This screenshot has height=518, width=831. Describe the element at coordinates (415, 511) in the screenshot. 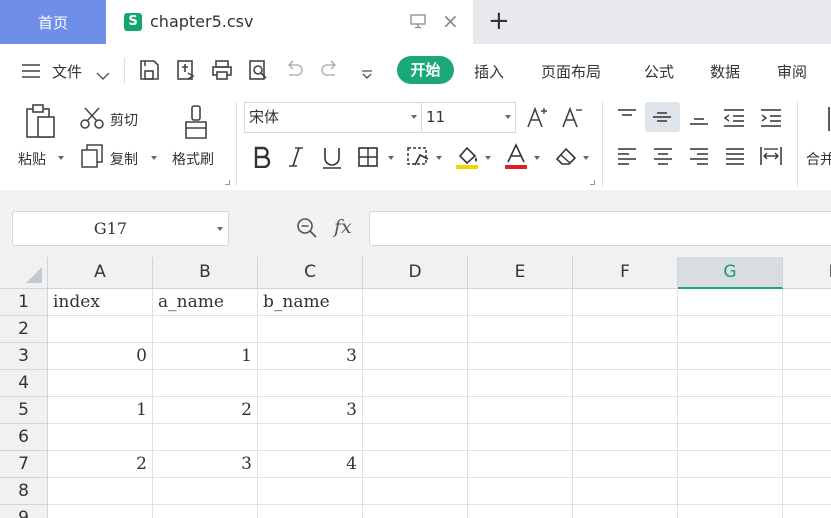

I see `cell-d9` at that location.